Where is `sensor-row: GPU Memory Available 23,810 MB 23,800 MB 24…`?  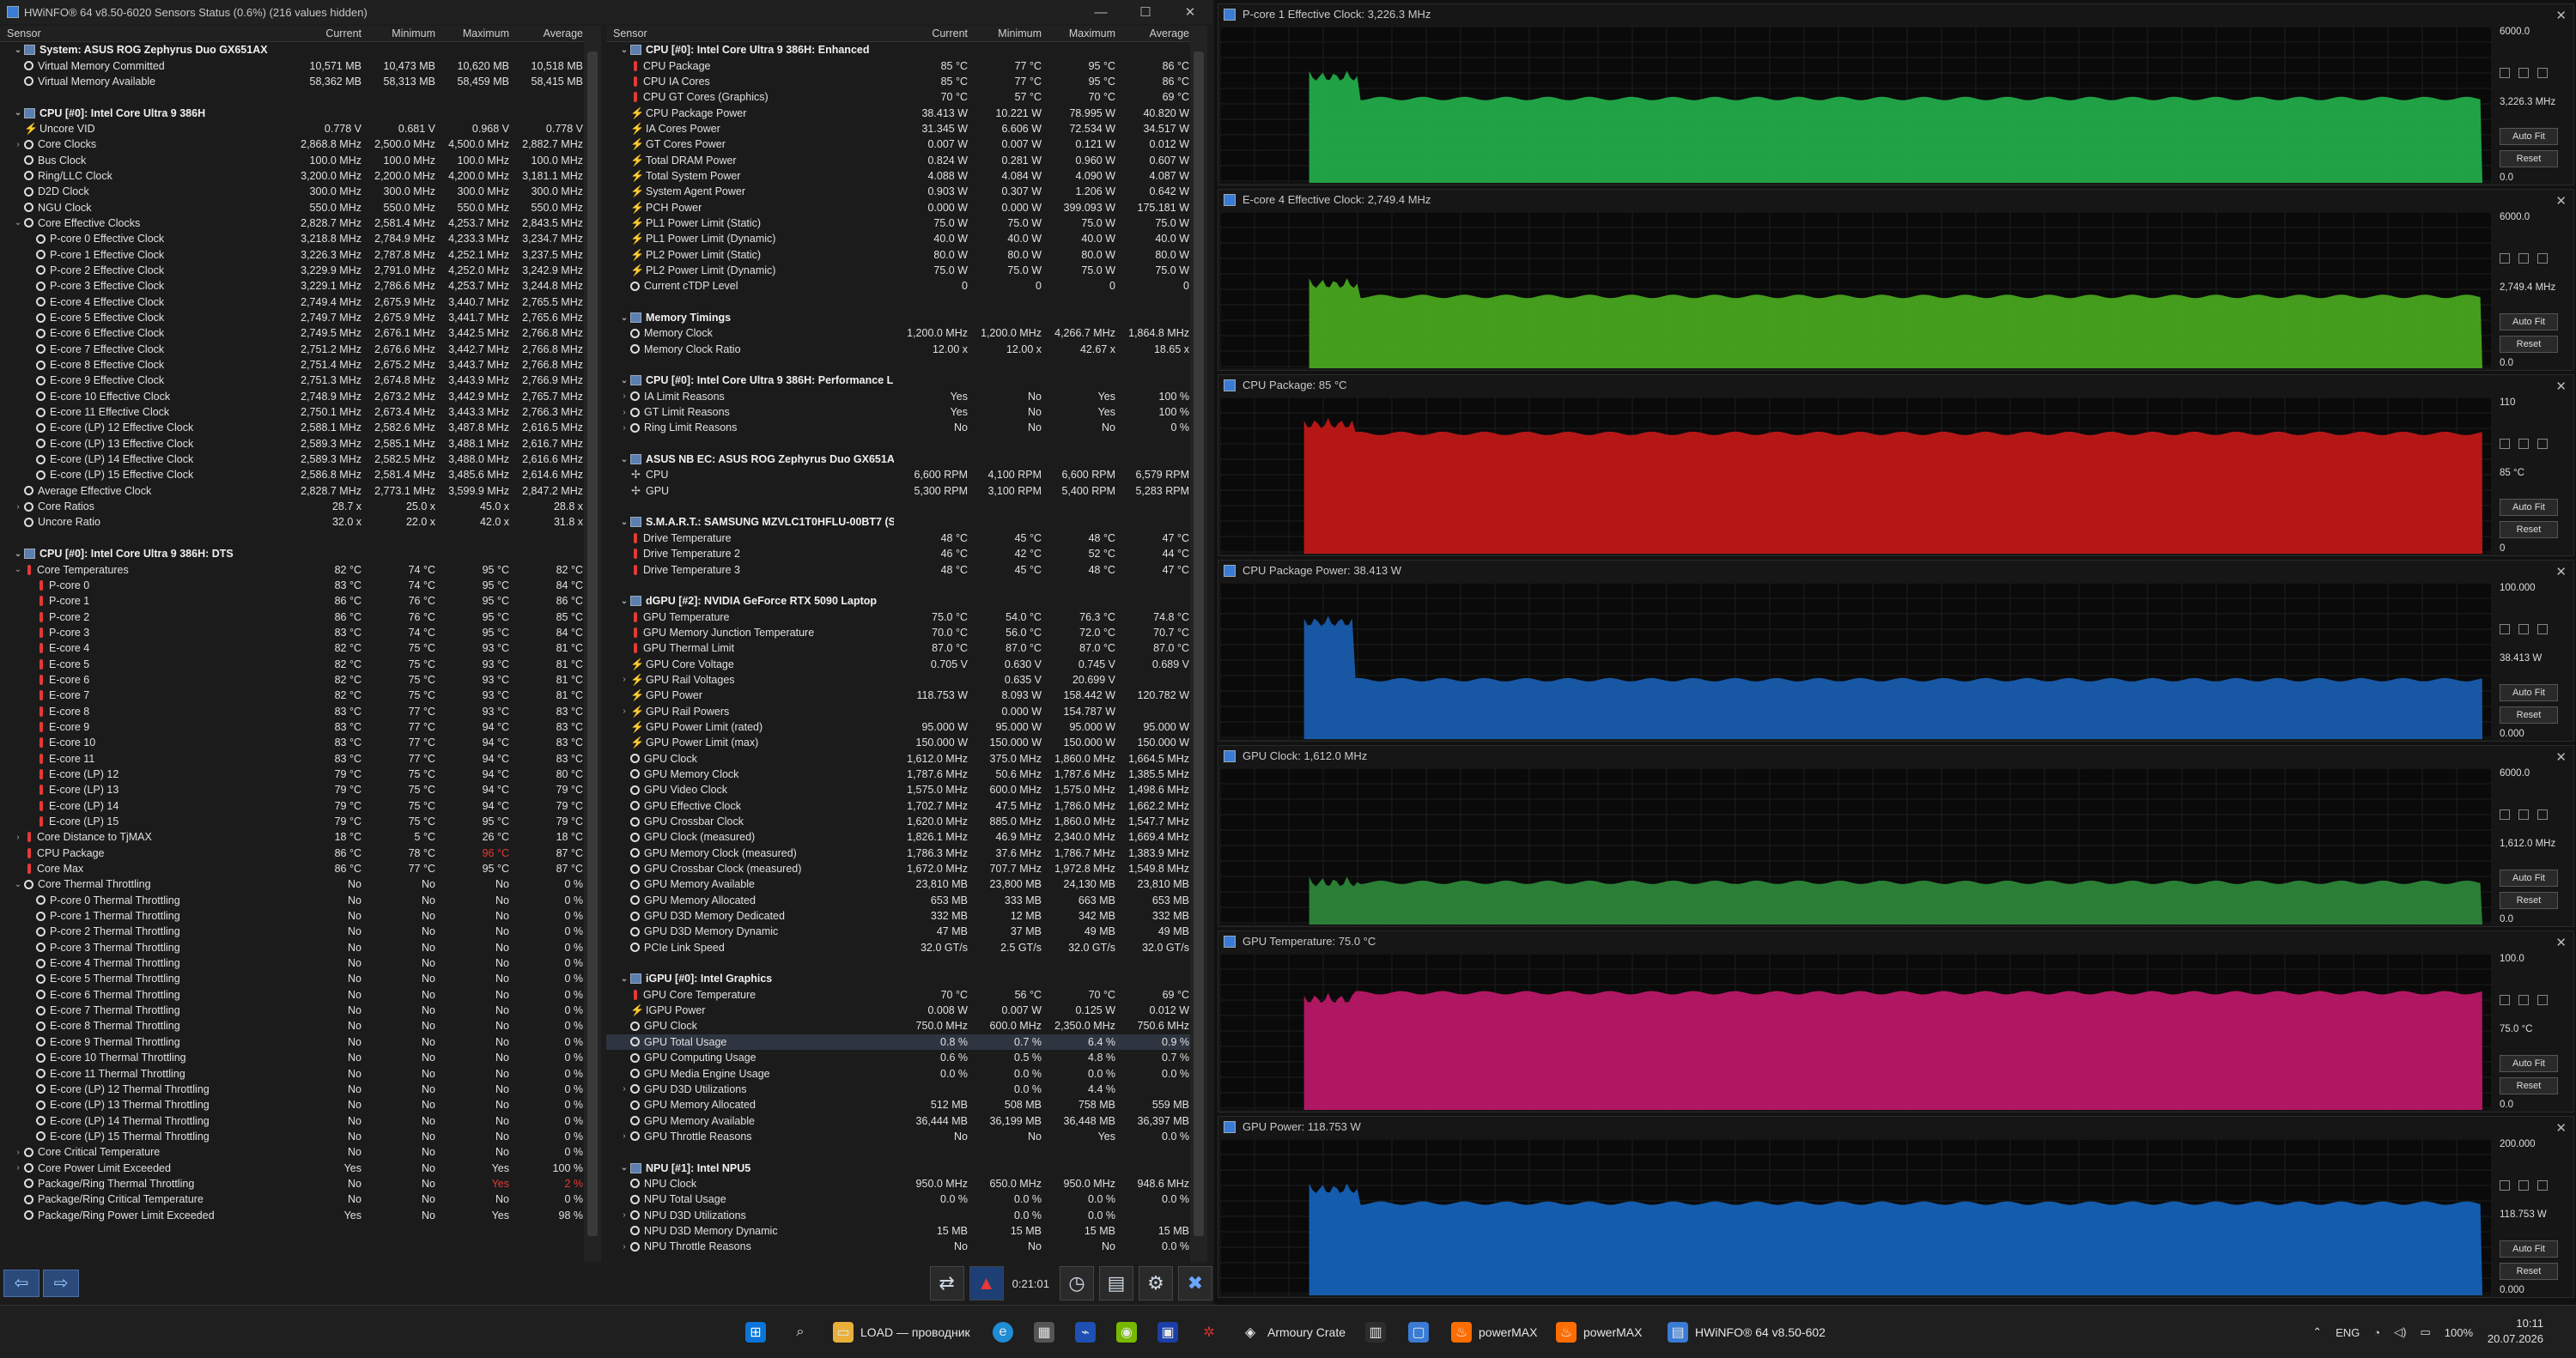
sensor-row: GPU Memory Available 23,810 MB 23,800 MB 24… is located at coordinates (898, 884).